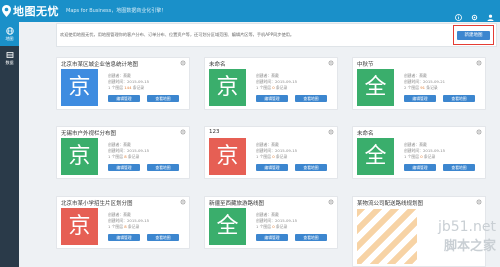 Image resolution: width=500 pixels, height=267 pixels. I want to click on card-stats: 1 个图层 144 条记录, so click(126, 87).